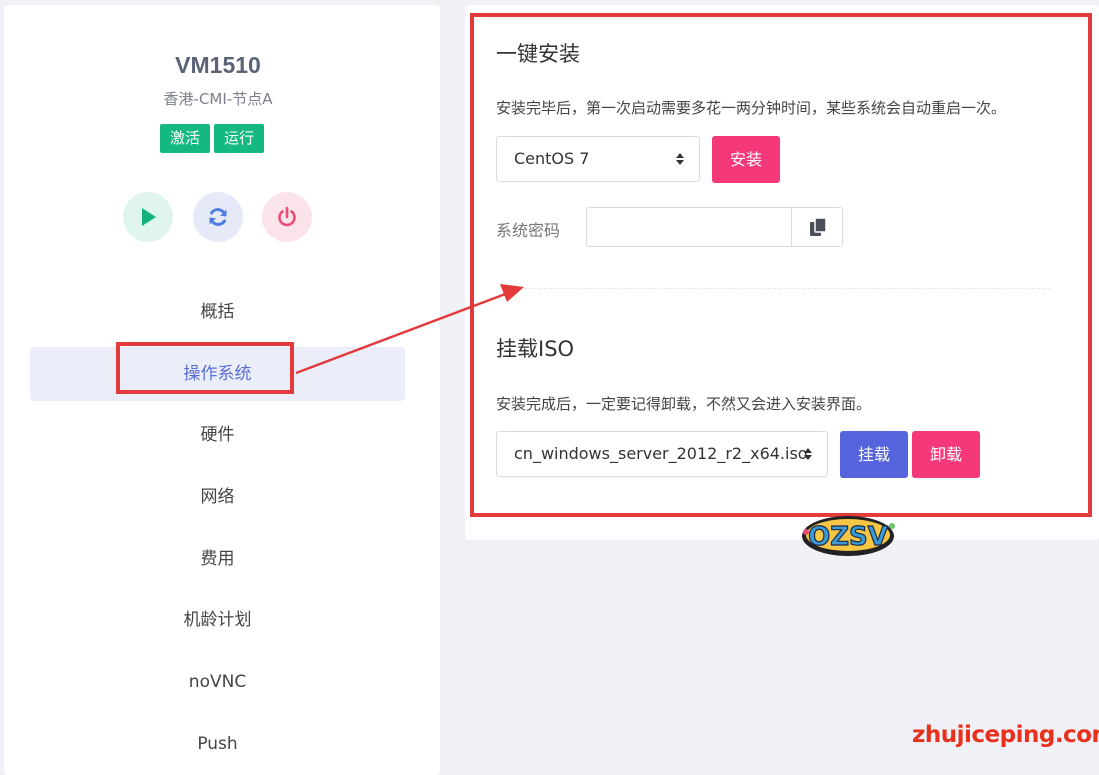  Describe the element at coordinates (217, 744) in the screenshot. I see `nav-item-push: Push` at that location.